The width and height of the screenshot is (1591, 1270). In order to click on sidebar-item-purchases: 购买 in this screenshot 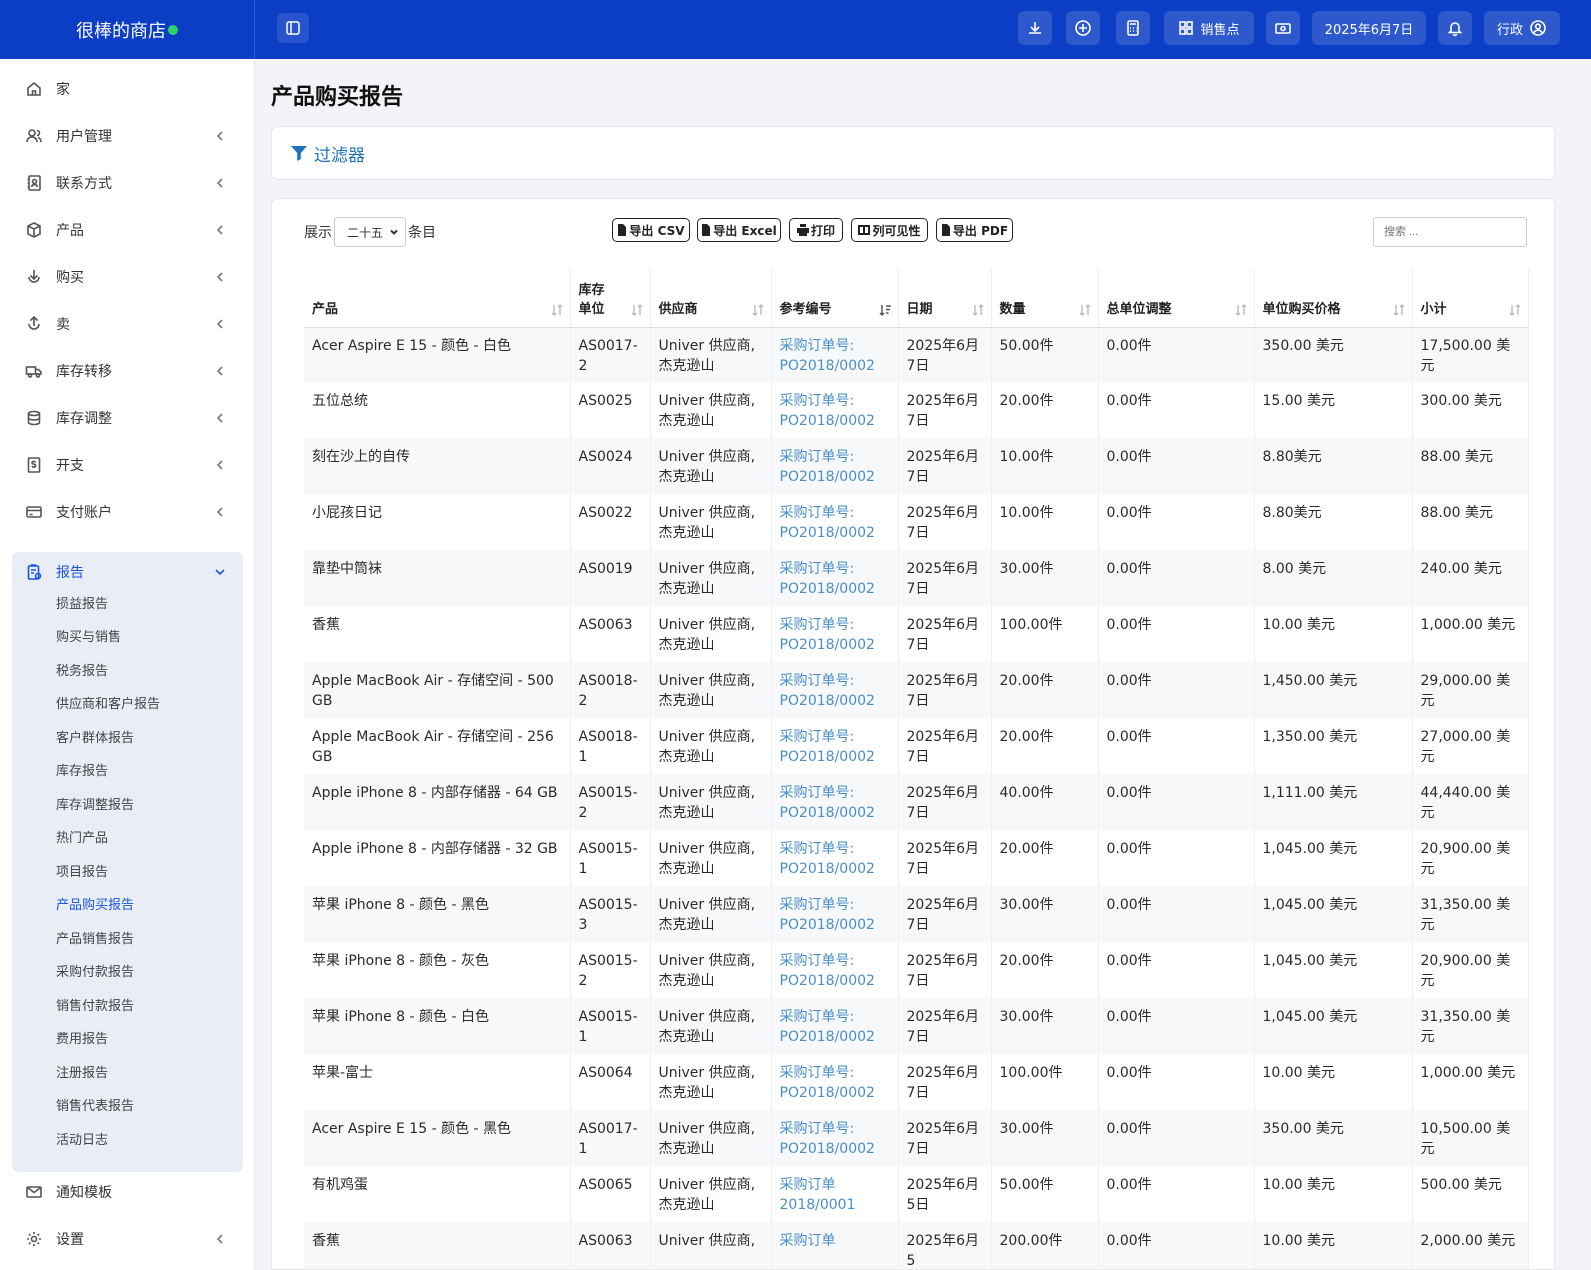, I will do `click(127, 277)`.